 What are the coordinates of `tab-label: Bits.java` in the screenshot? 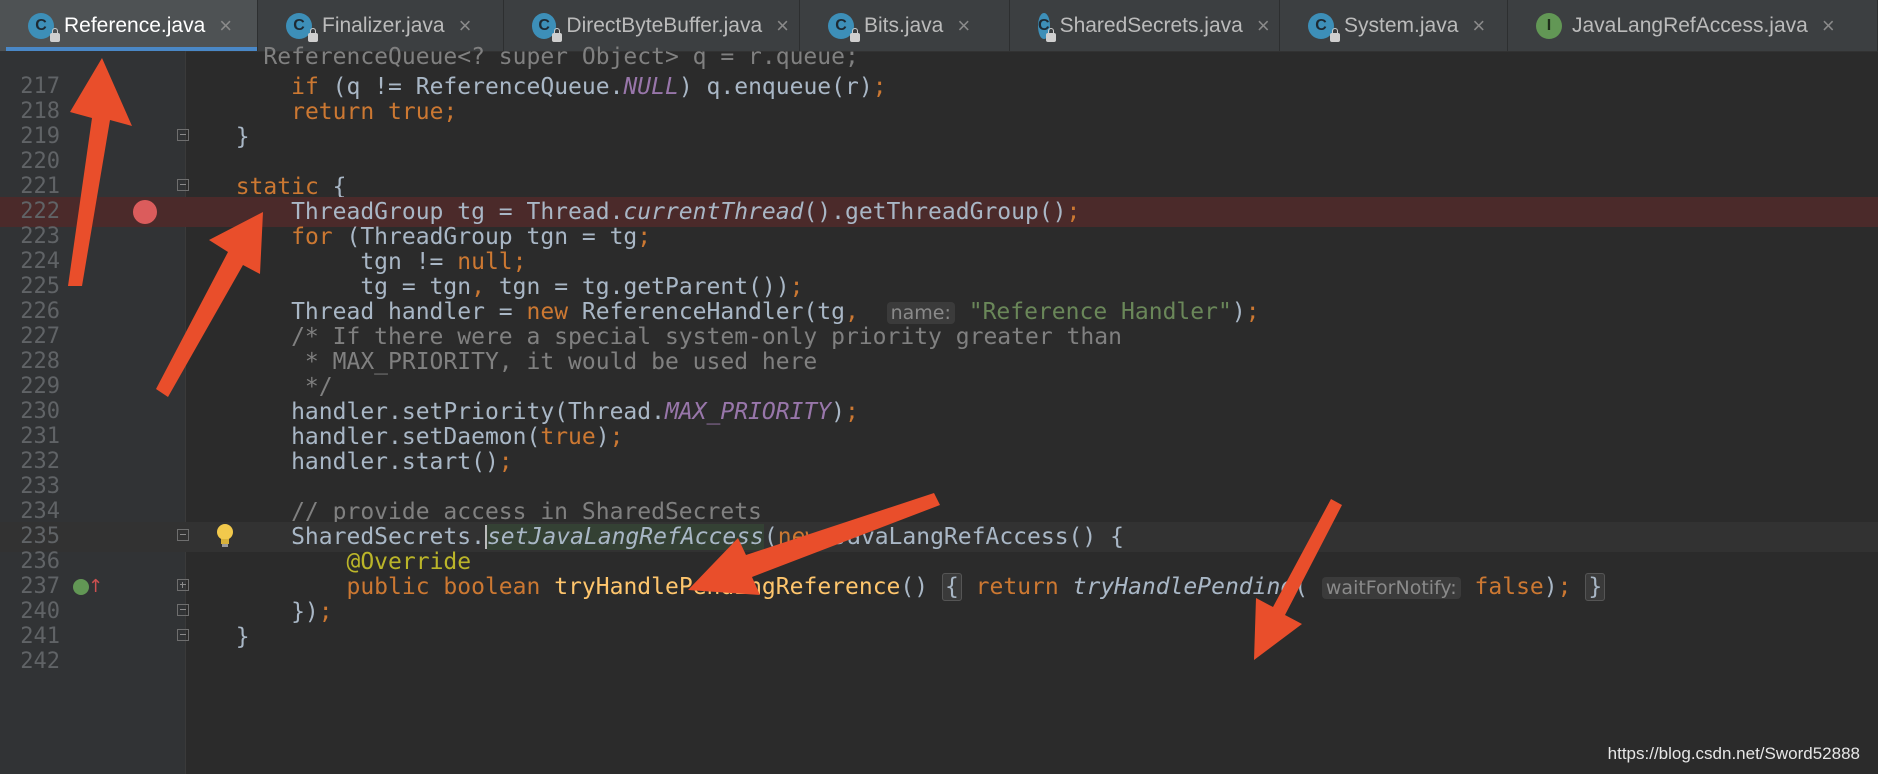 It's located at (904, 25).